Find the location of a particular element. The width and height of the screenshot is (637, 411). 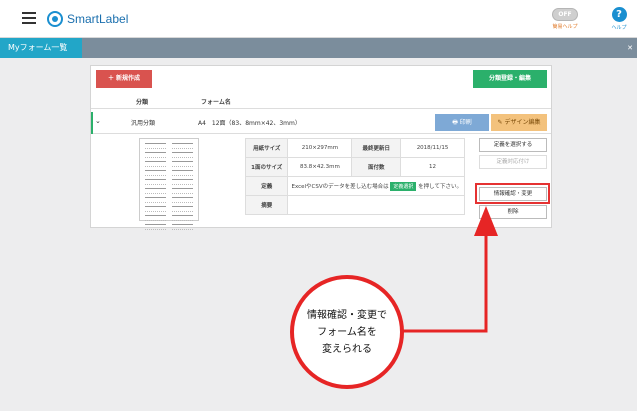

annotation-callout: 情報確認・変更で フォーム名を 変えられる is located at coordinates (347, 332).